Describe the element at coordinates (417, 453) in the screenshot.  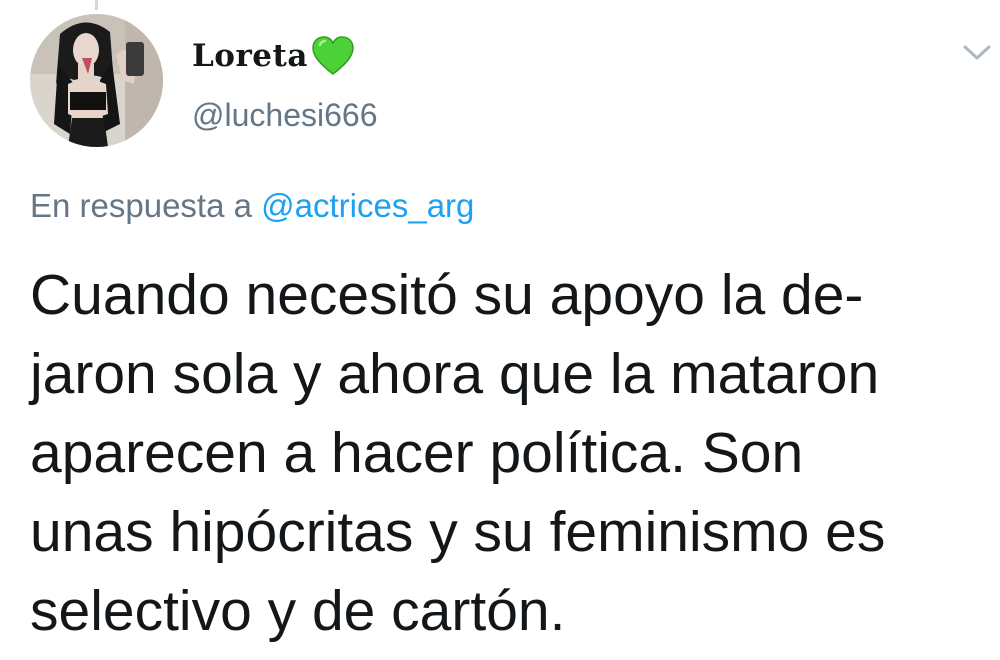
I see `tweet-text-line: aparecen a hacer política. Son` at that location.